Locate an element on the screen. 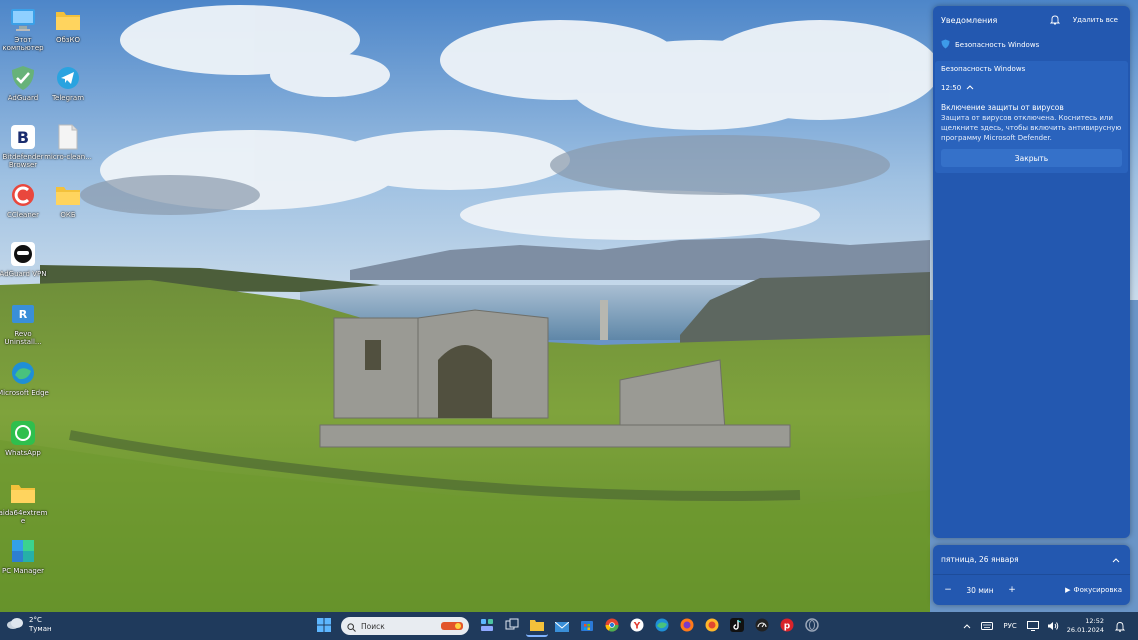 This screenshot has width=1138, height=640. cloud-icon is located at coordinates (15, 624).